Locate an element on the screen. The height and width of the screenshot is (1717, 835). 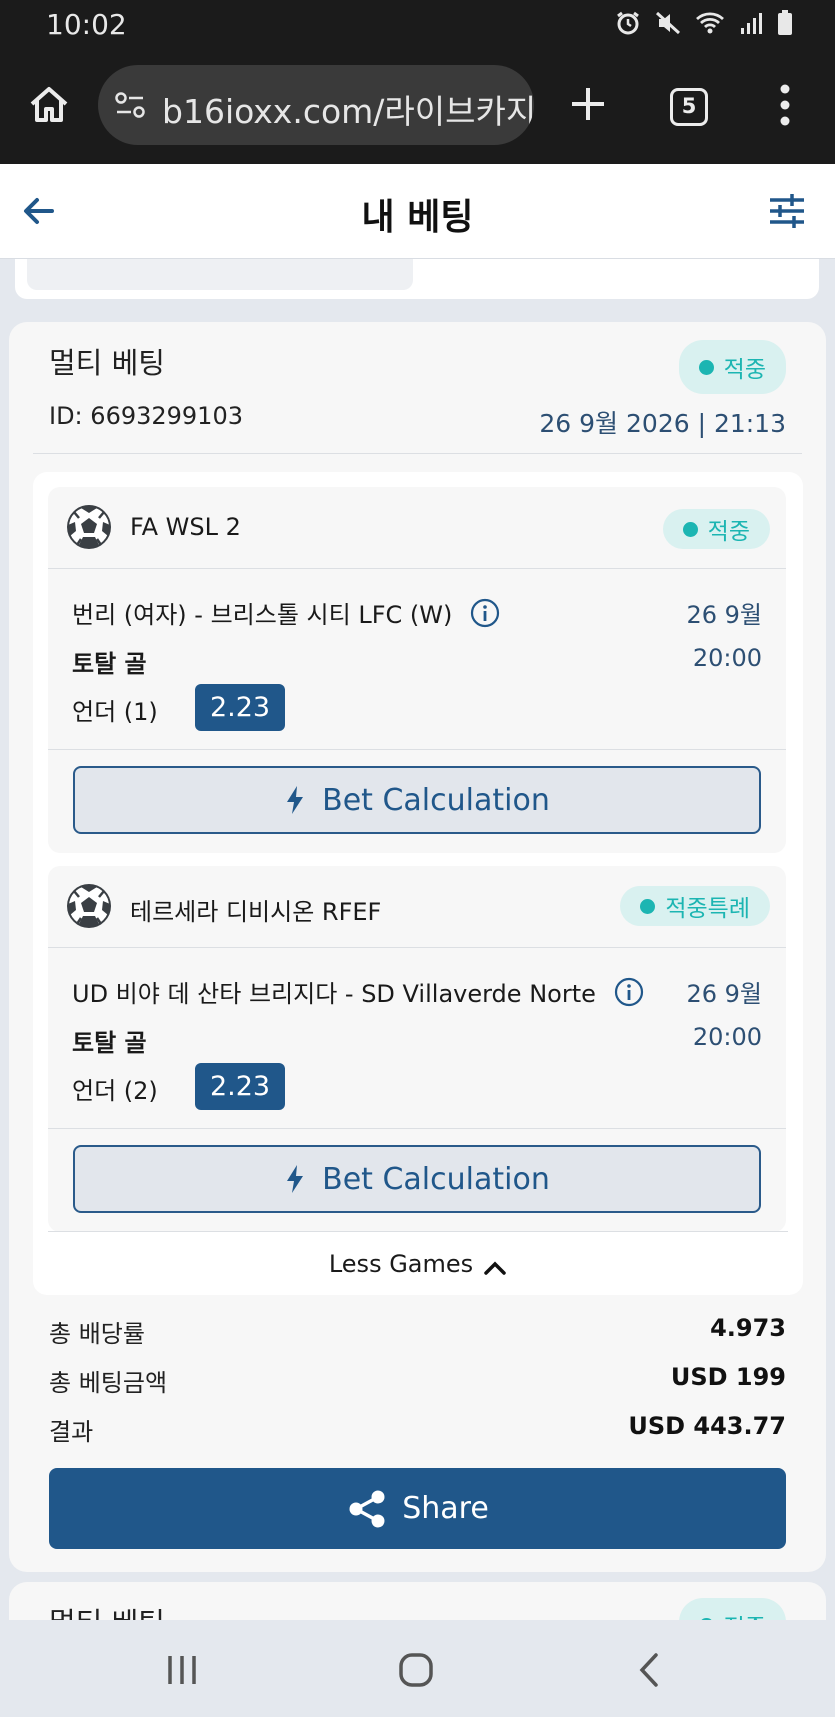
game-header: 테르세라 디비시온 RFEF 적중특례 is located at coordinates (417, 907).